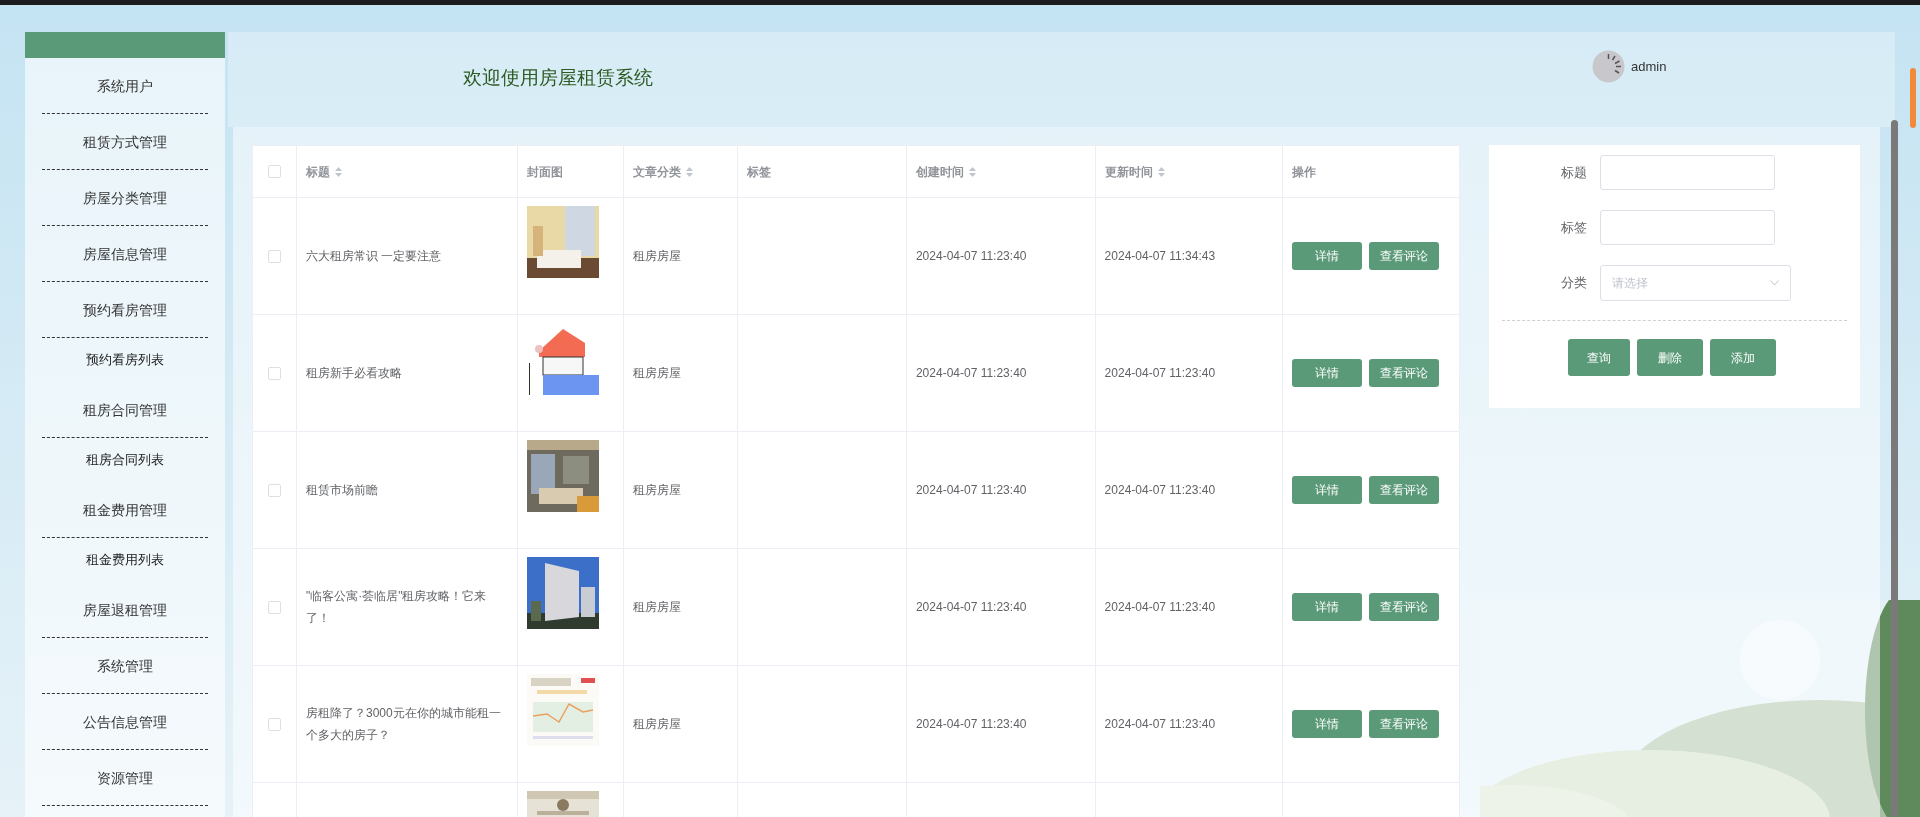  Describe the element at coordinates (1649, 66) in the screenshot. I see `user-name: admin` at that location.